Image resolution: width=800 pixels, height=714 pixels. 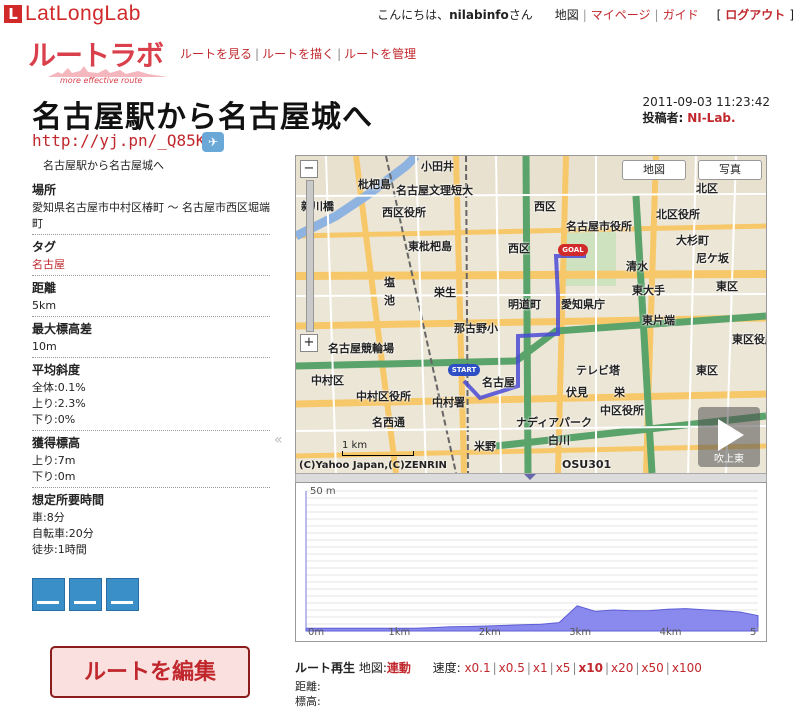 What do you see at coordinates (56, 370) in the screenshot?
I see `info-heading: 平均斜度` at bounding box center [56, 370].